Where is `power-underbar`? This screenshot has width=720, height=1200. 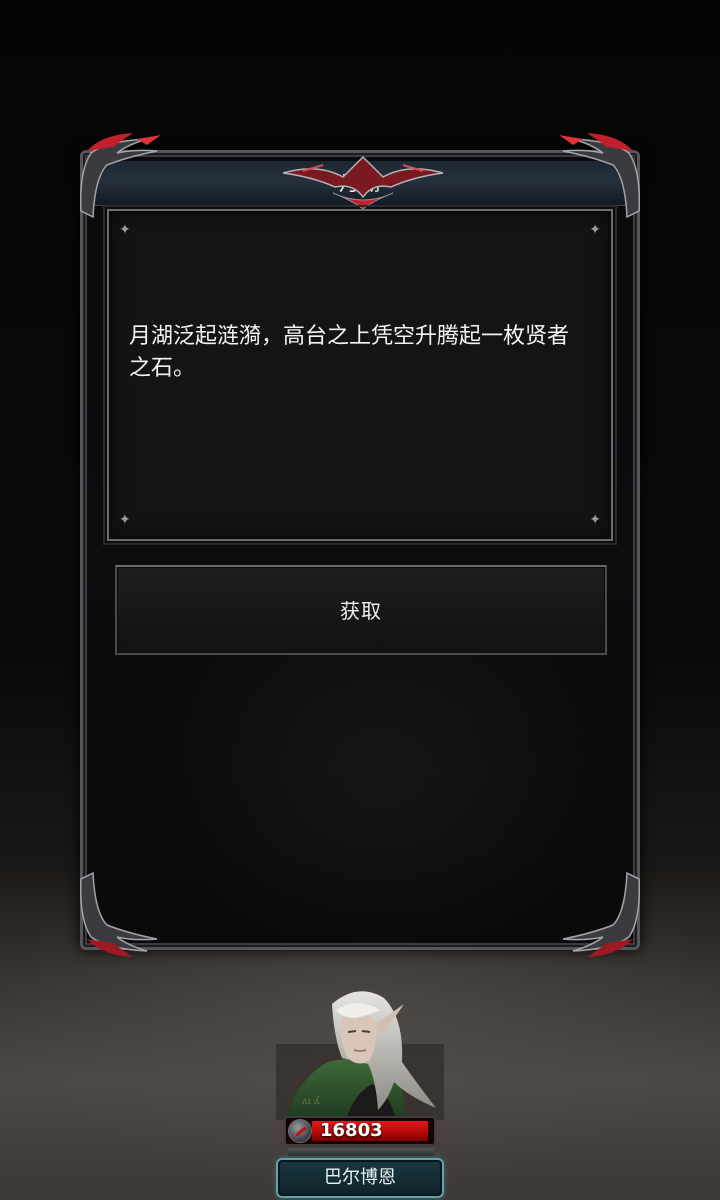
power-underbar is located at coordinates (361, 1152).